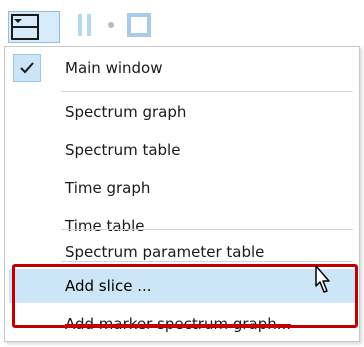 This screenshot has width=364, height=347. I want to click on menu-item-spectrum-table: Spectrum table, so click(182, 150).